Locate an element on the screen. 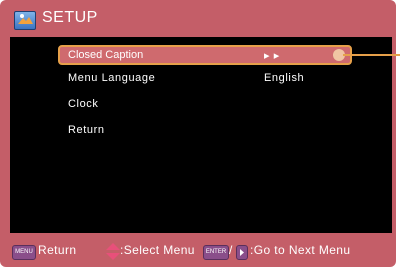 The image size is (400, 269). menu-item-label: Return is located at coordinates (86, 130).